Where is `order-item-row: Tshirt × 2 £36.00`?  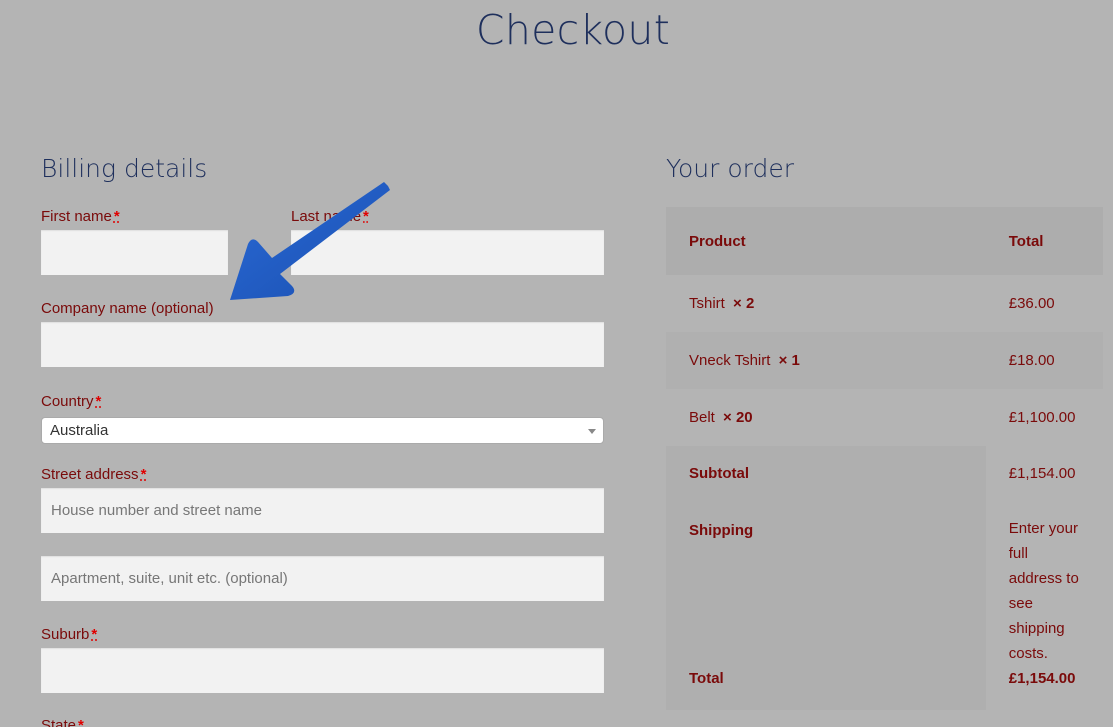 order-item-row: Tshirt × 2 £36.00 is located at coordinates (884, 303).